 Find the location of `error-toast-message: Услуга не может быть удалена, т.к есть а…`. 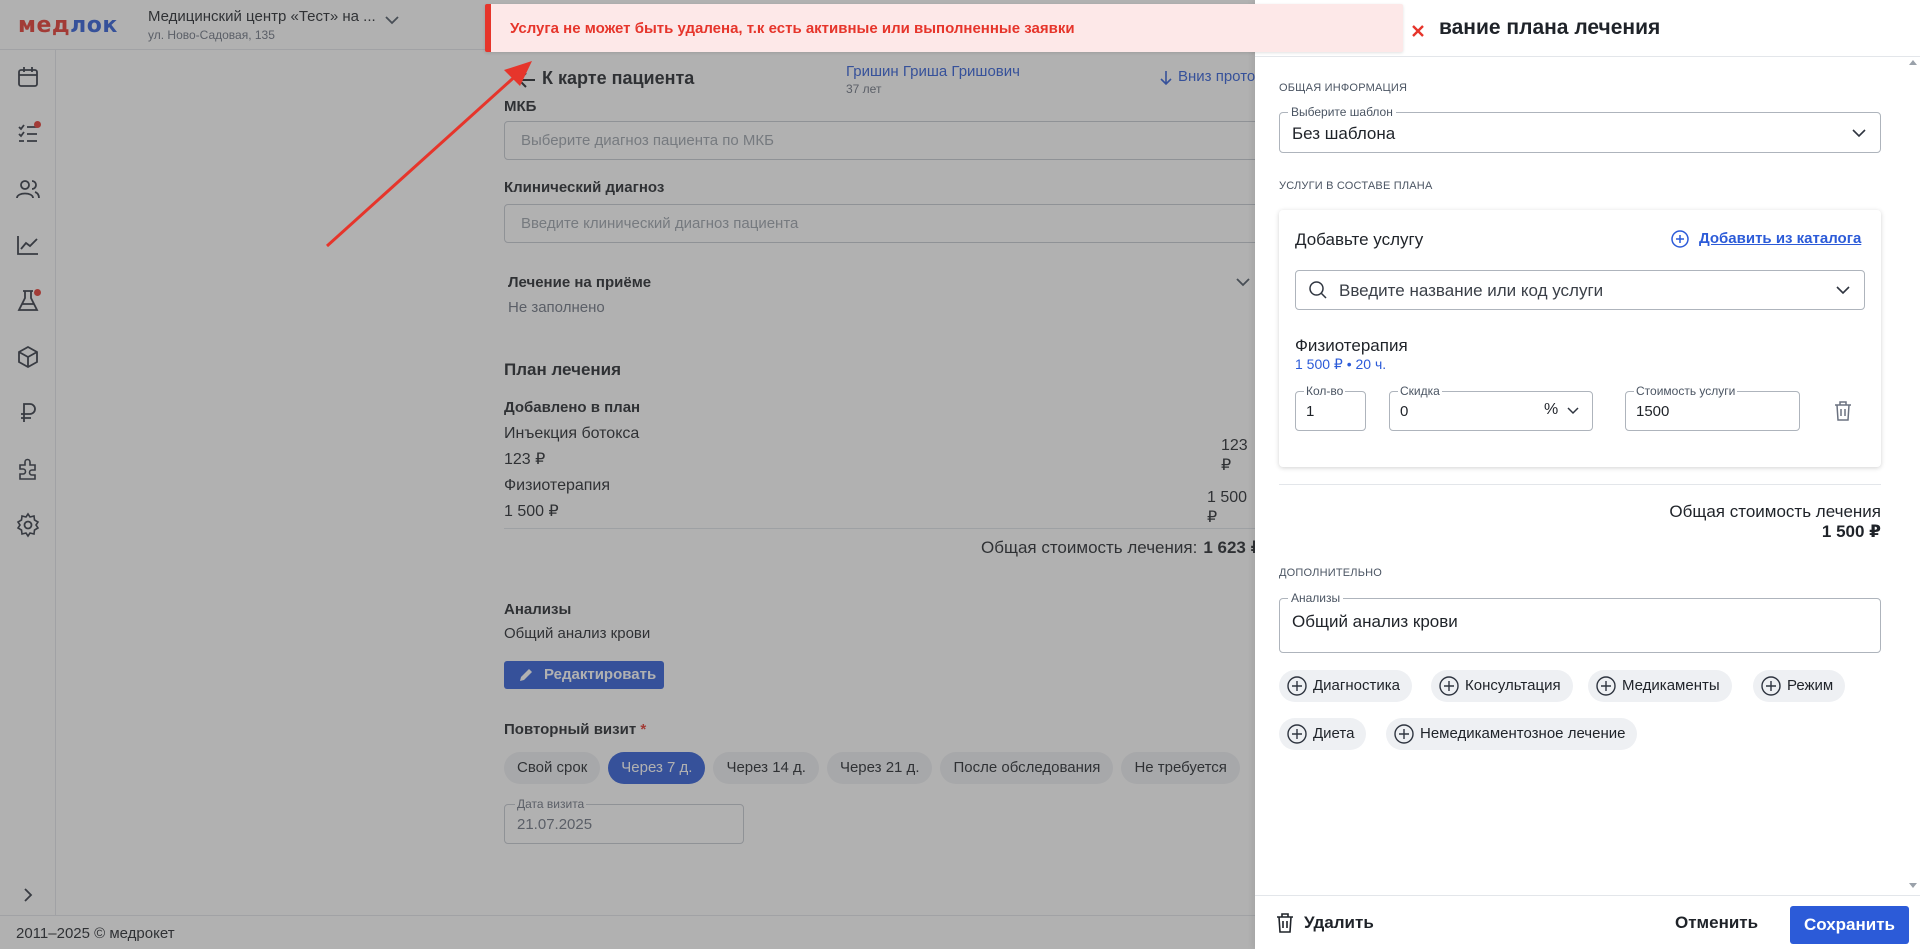

error-toast-message: Услуга не может быть удалена, т.к есть а… is located at coordinates (792, 28).